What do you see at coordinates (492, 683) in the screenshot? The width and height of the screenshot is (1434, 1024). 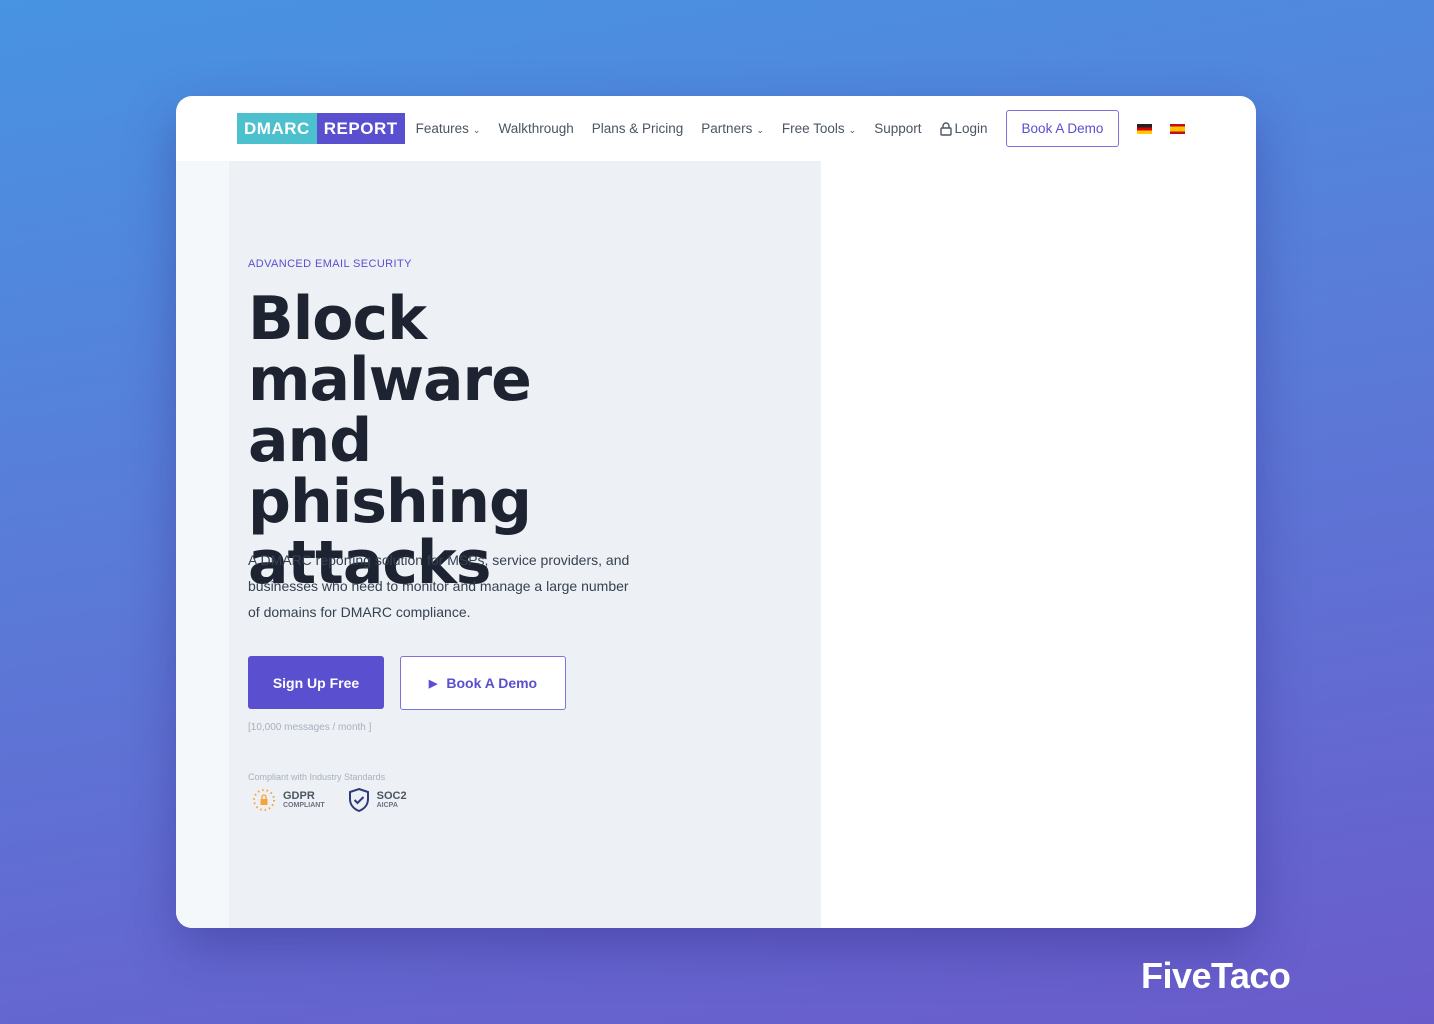 I see `book-demo-label: Book A Demo` at bounding box center [492, 683].